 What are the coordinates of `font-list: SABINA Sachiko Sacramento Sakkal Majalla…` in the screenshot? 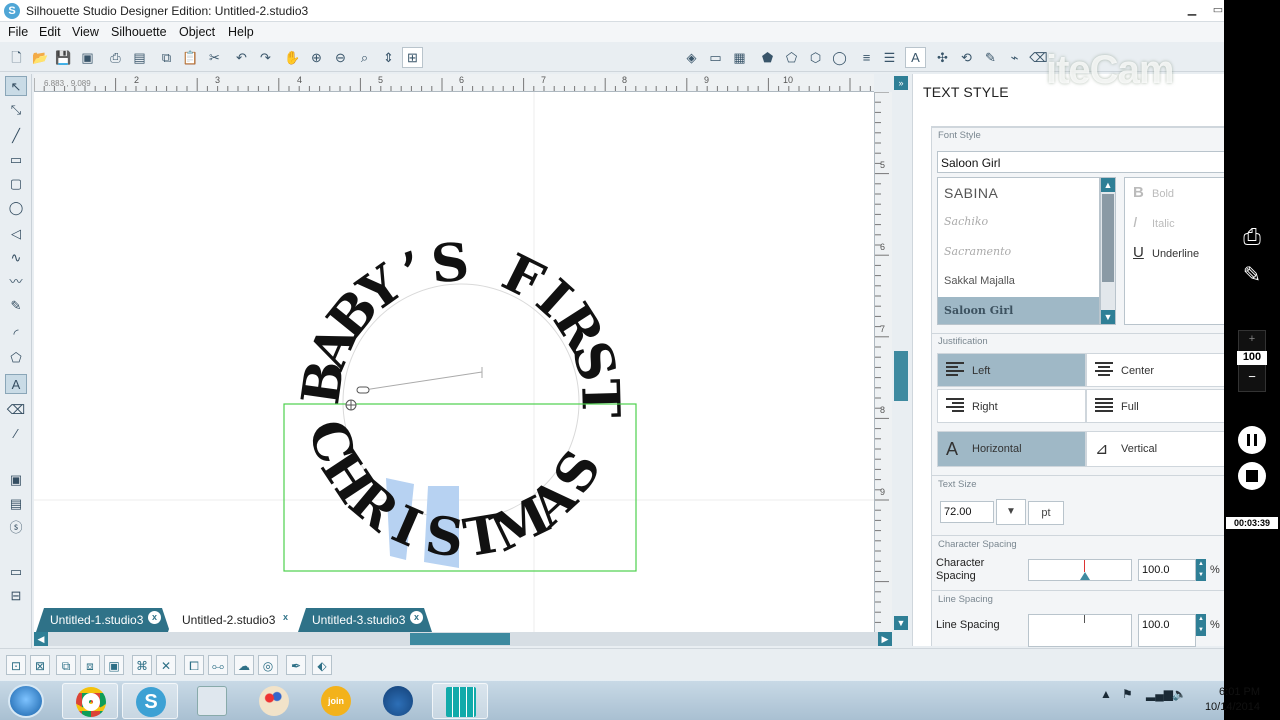 It's located at (1018, 251).